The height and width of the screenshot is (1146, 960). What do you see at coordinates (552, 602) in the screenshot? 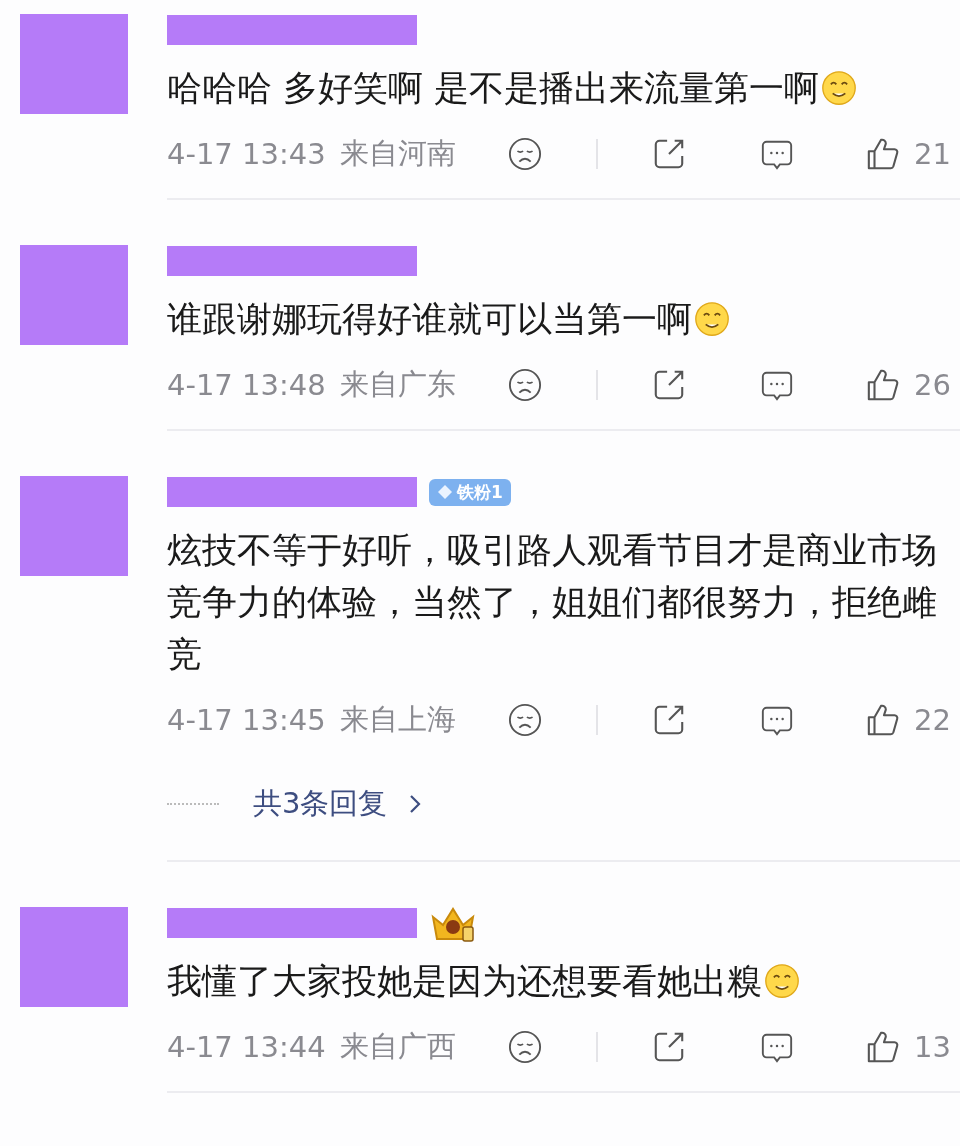
I see `comment-text: 炫技不等于好听，吸引路人观看节目才是商业市场竞争力的体验，当然了，姐姐们都很努力，拒绝雌竞` at bounding box center [552, 602].